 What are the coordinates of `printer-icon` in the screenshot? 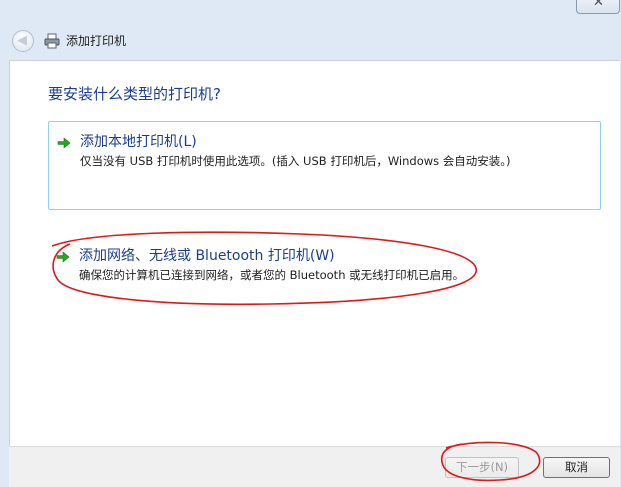 It's located at (52, 41).